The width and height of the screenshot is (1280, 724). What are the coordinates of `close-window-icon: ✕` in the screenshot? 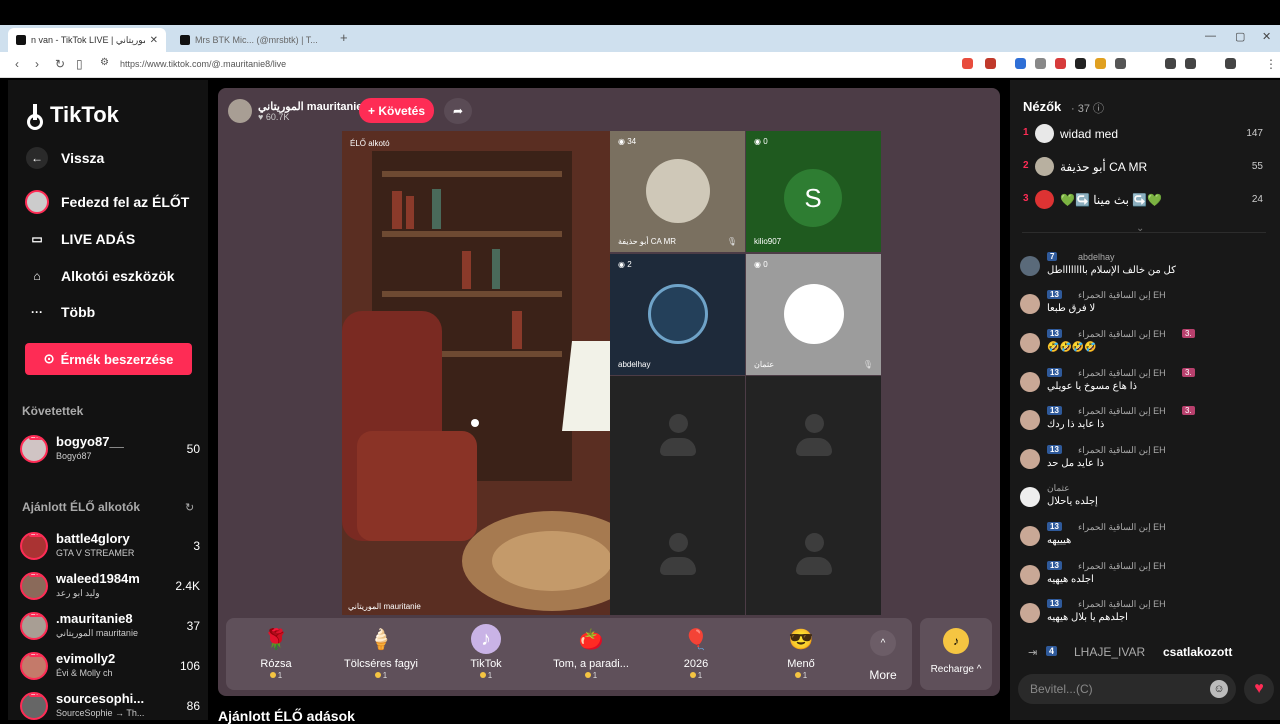 It's located at (1266, 36).